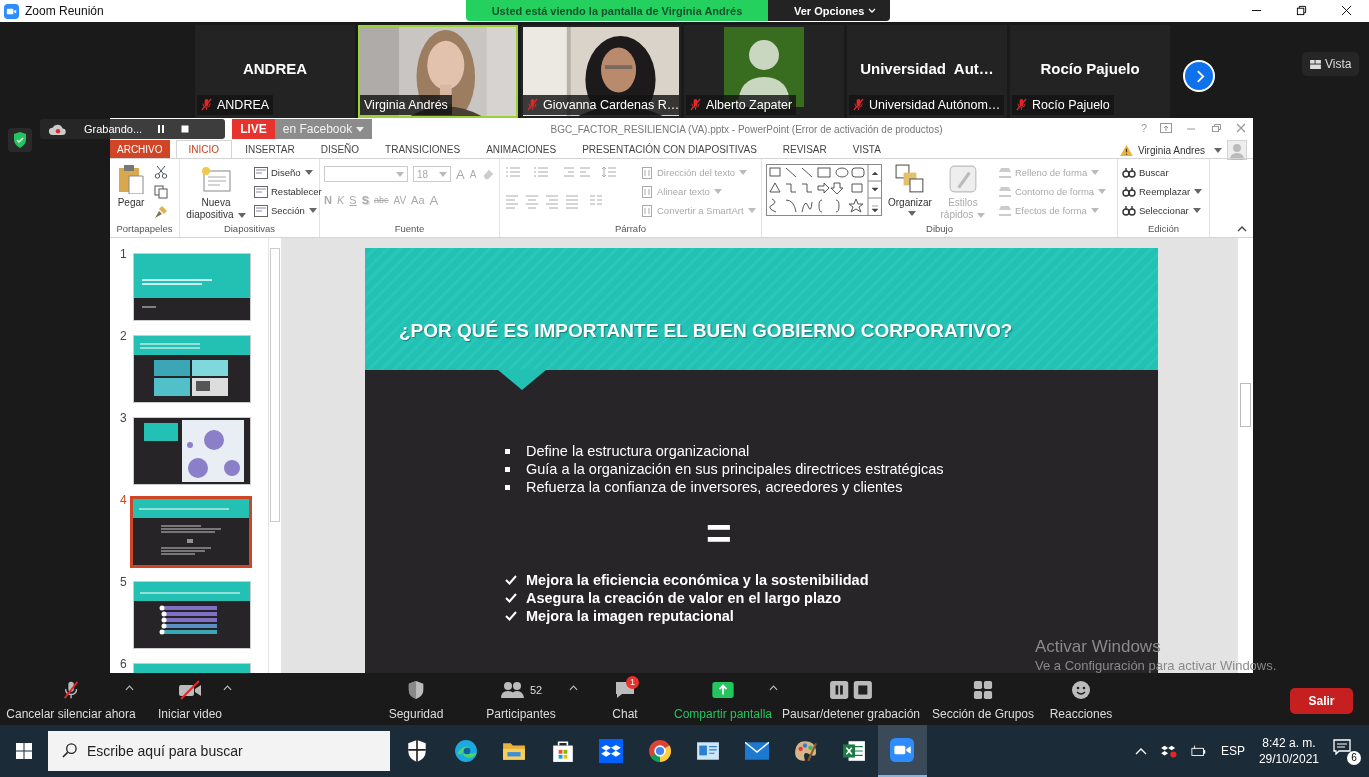  What do you see at coordinates (521, 699) in the screenshot?
I see `toolbar-button: 52 Participantes` at bounding box center [521, 699].